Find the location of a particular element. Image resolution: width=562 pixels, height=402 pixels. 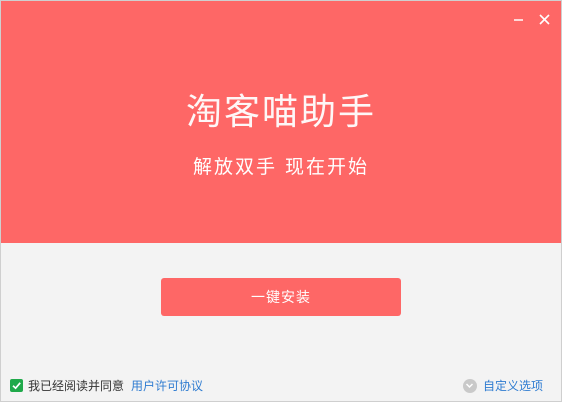

minimize-button is located at coordinates (518, 19).